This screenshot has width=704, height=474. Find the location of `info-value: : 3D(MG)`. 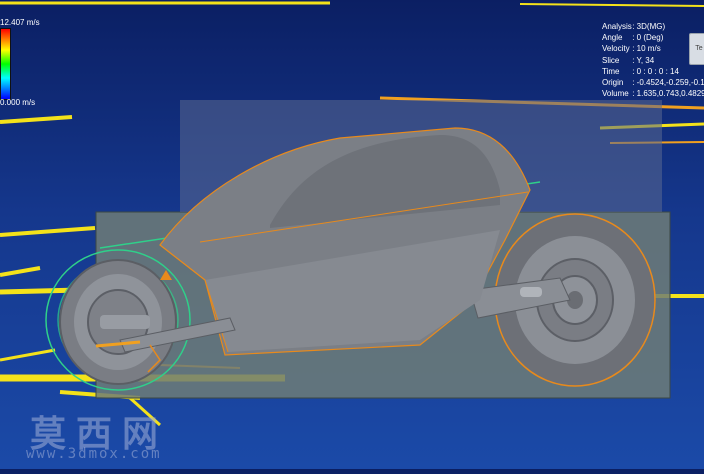

info-value: : 3D(MG) is located at coordinates (649, 26).